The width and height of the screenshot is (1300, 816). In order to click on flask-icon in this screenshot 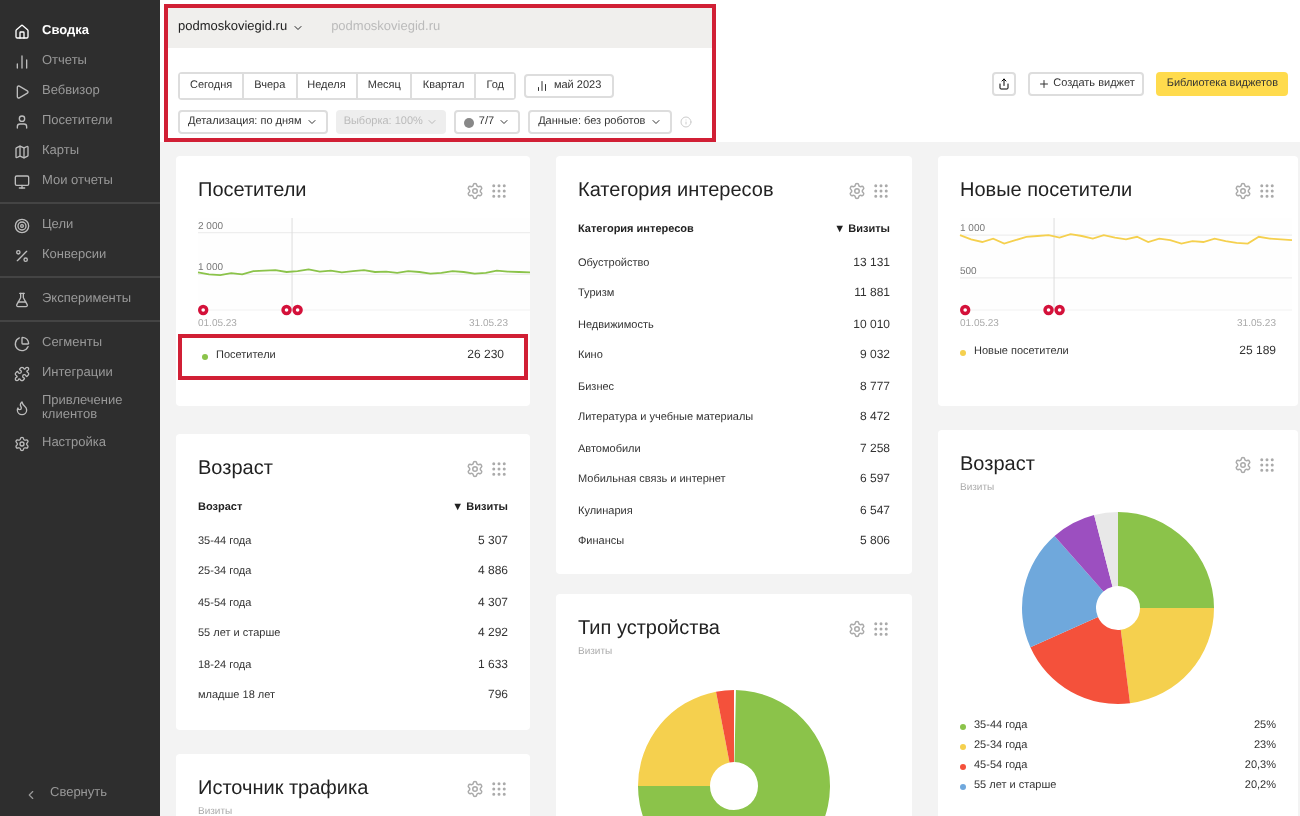, I will do `click(22, 299)`.